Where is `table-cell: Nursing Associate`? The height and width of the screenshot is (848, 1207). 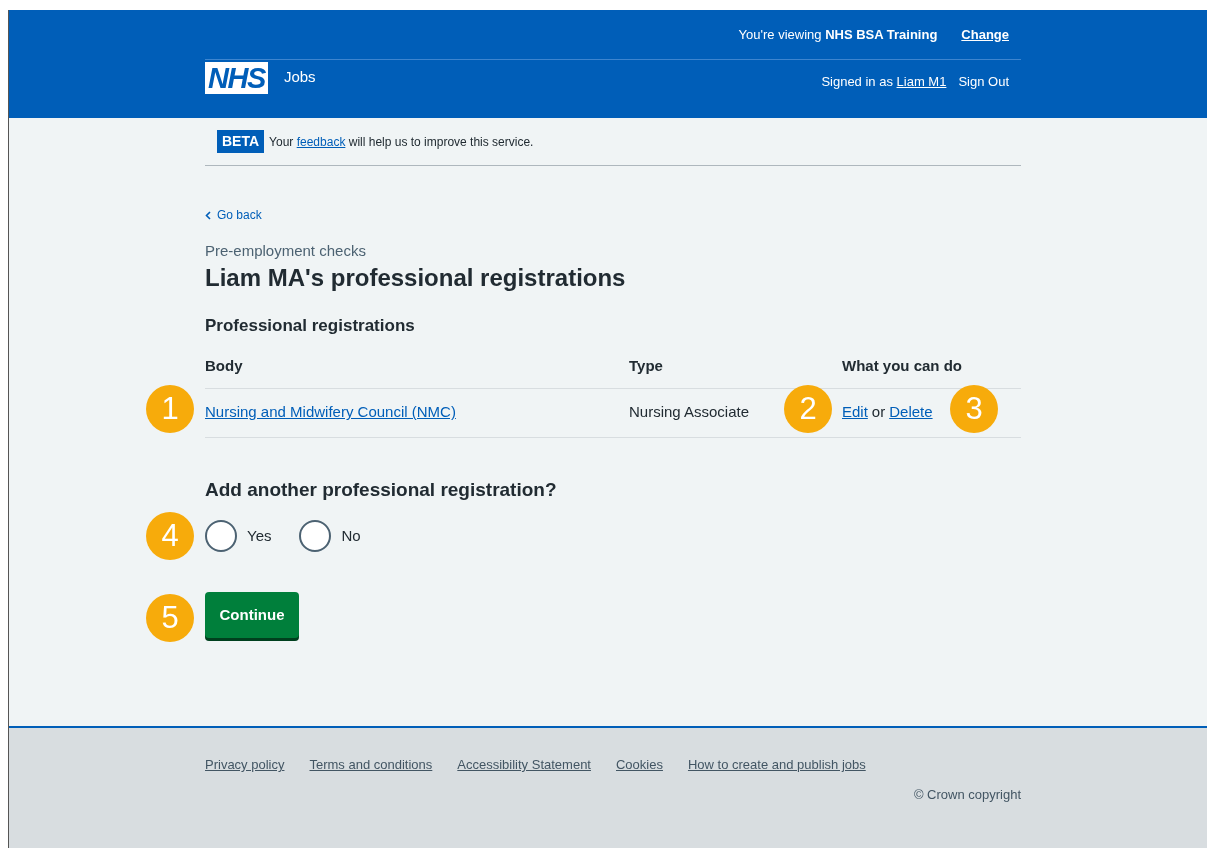
table-cell: Nursing Associate is located at coordinates (689, 412).